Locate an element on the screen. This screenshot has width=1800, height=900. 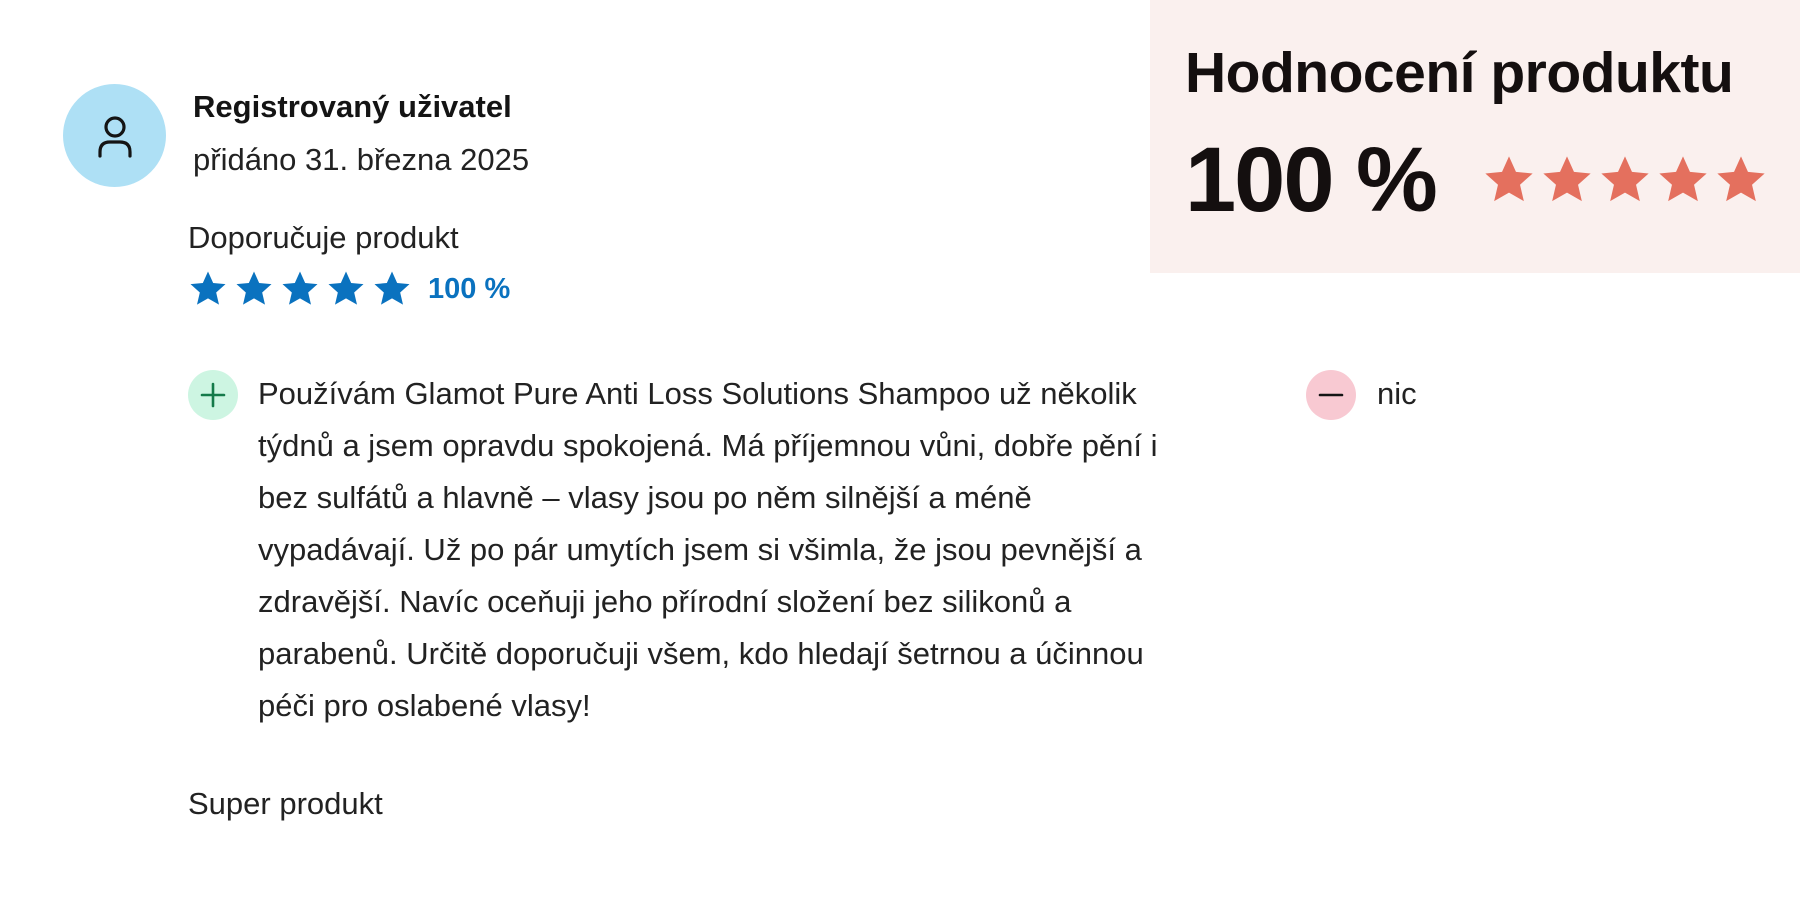
pros-badge is located at coordinates (213, 395).